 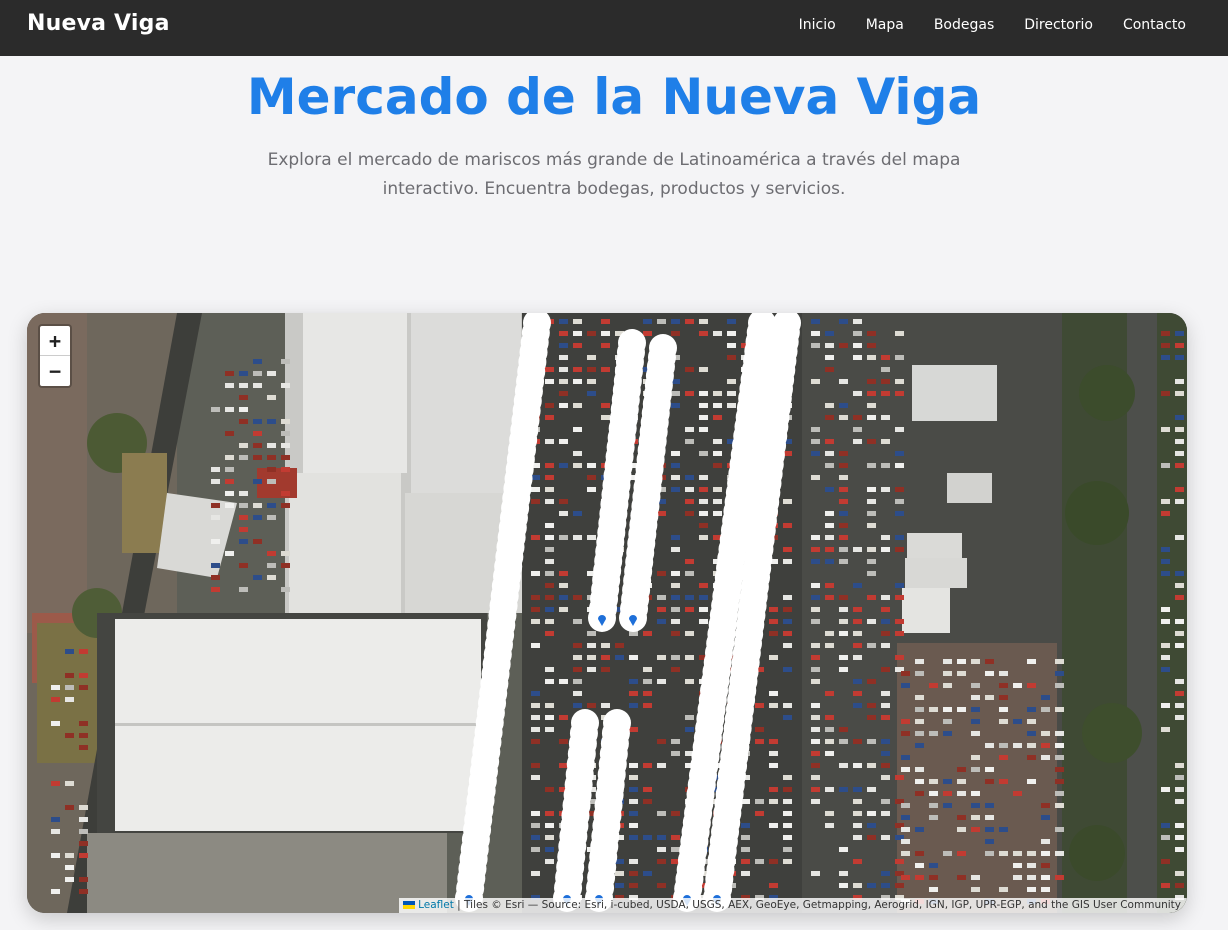 What do you see at coordinates (55, 371) in the screenshot?
I see `zoom-out-button: −` at bounding box center [55, 371].